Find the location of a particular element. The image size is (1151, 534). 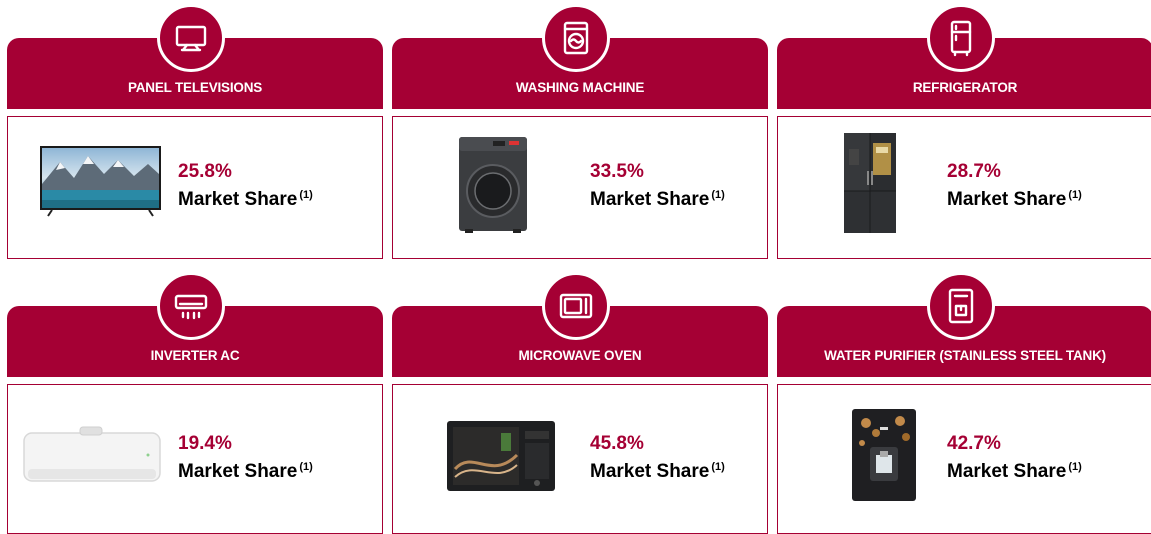

water-purifier-image is located at coordinates (884, 455).